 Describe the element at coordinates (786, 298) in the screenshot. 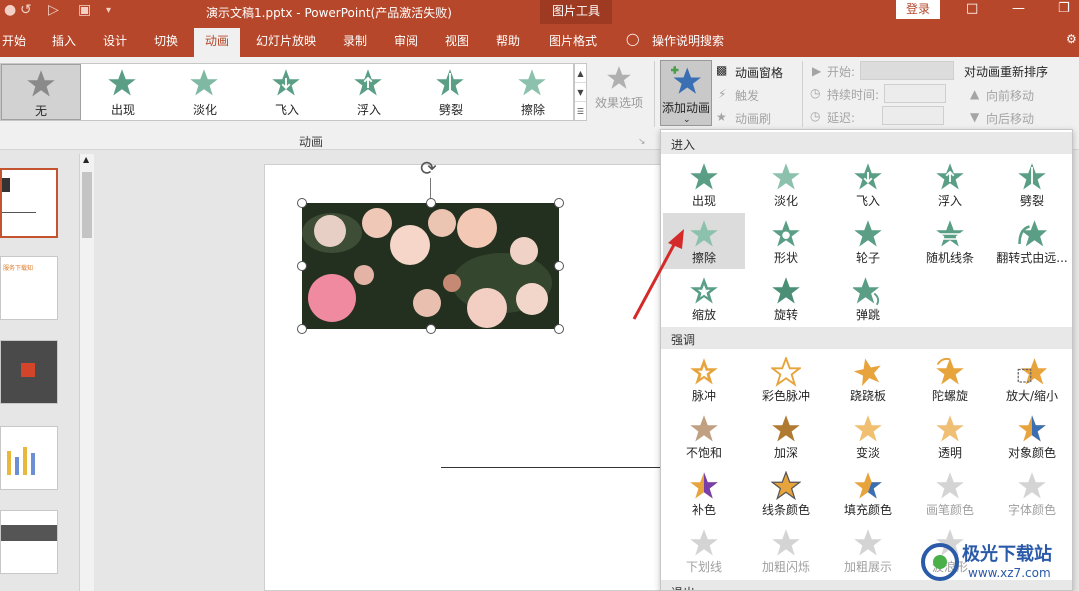

I see `entrance-swivel: 旋转` at that location.